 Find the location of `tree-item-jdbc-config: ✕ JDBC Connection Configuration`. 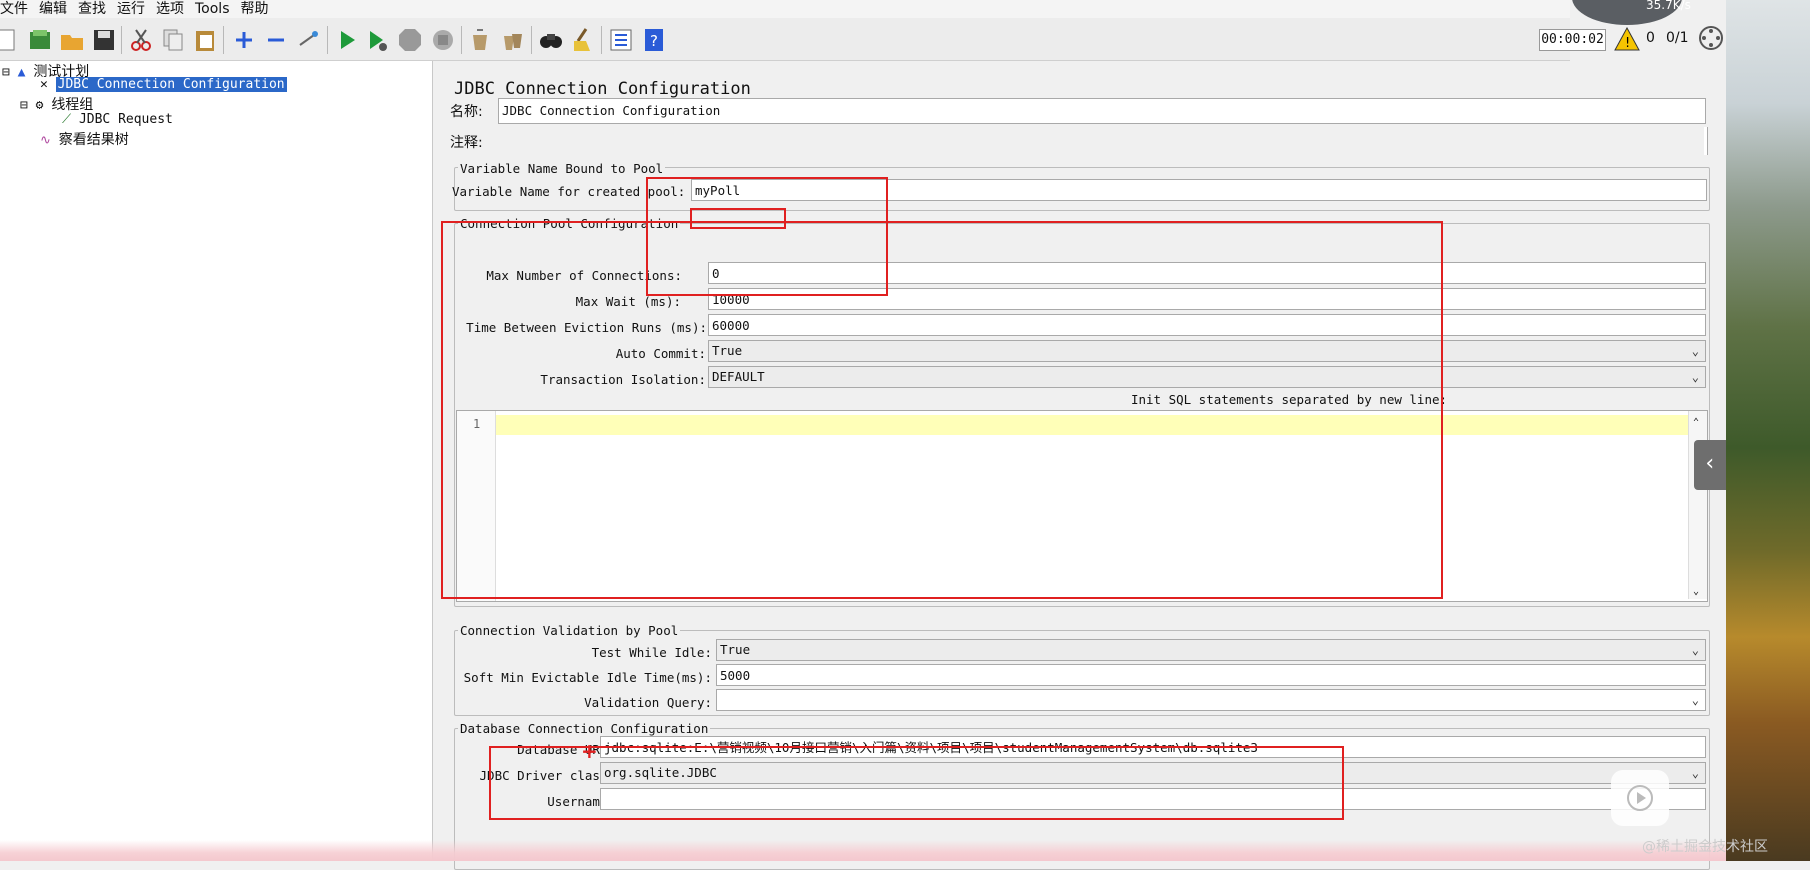

tree-item-jdbc-config: ✕ JDBC Connection Configuration is located at coordinates (163, 84).